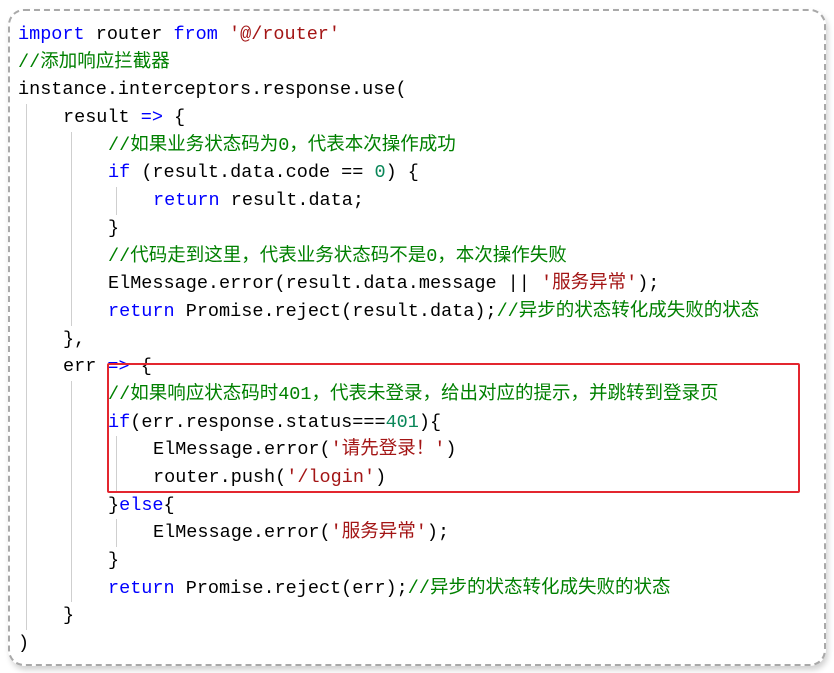 The image size is (834, 673). I want to click on code-line-content: result => {, so click(124, 117).